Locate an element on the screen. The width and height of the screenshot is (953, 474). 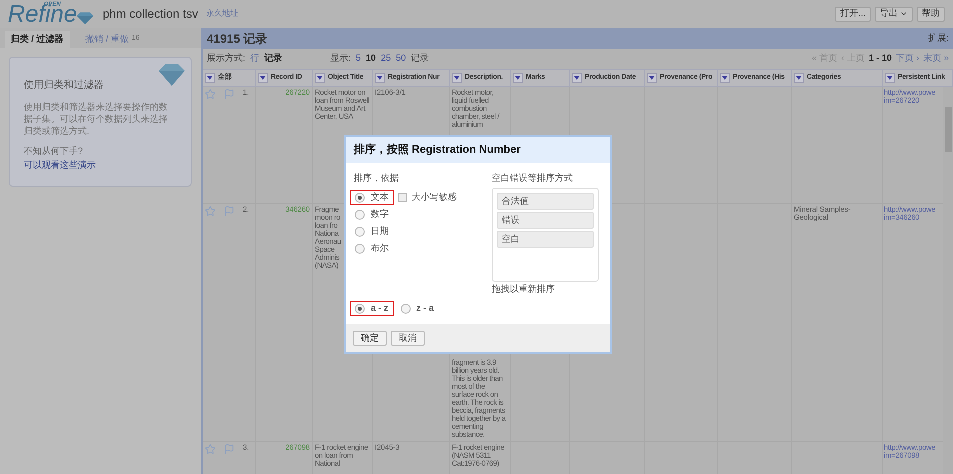
help-question: 不知从何下手? is located at coordinates (54, 151).